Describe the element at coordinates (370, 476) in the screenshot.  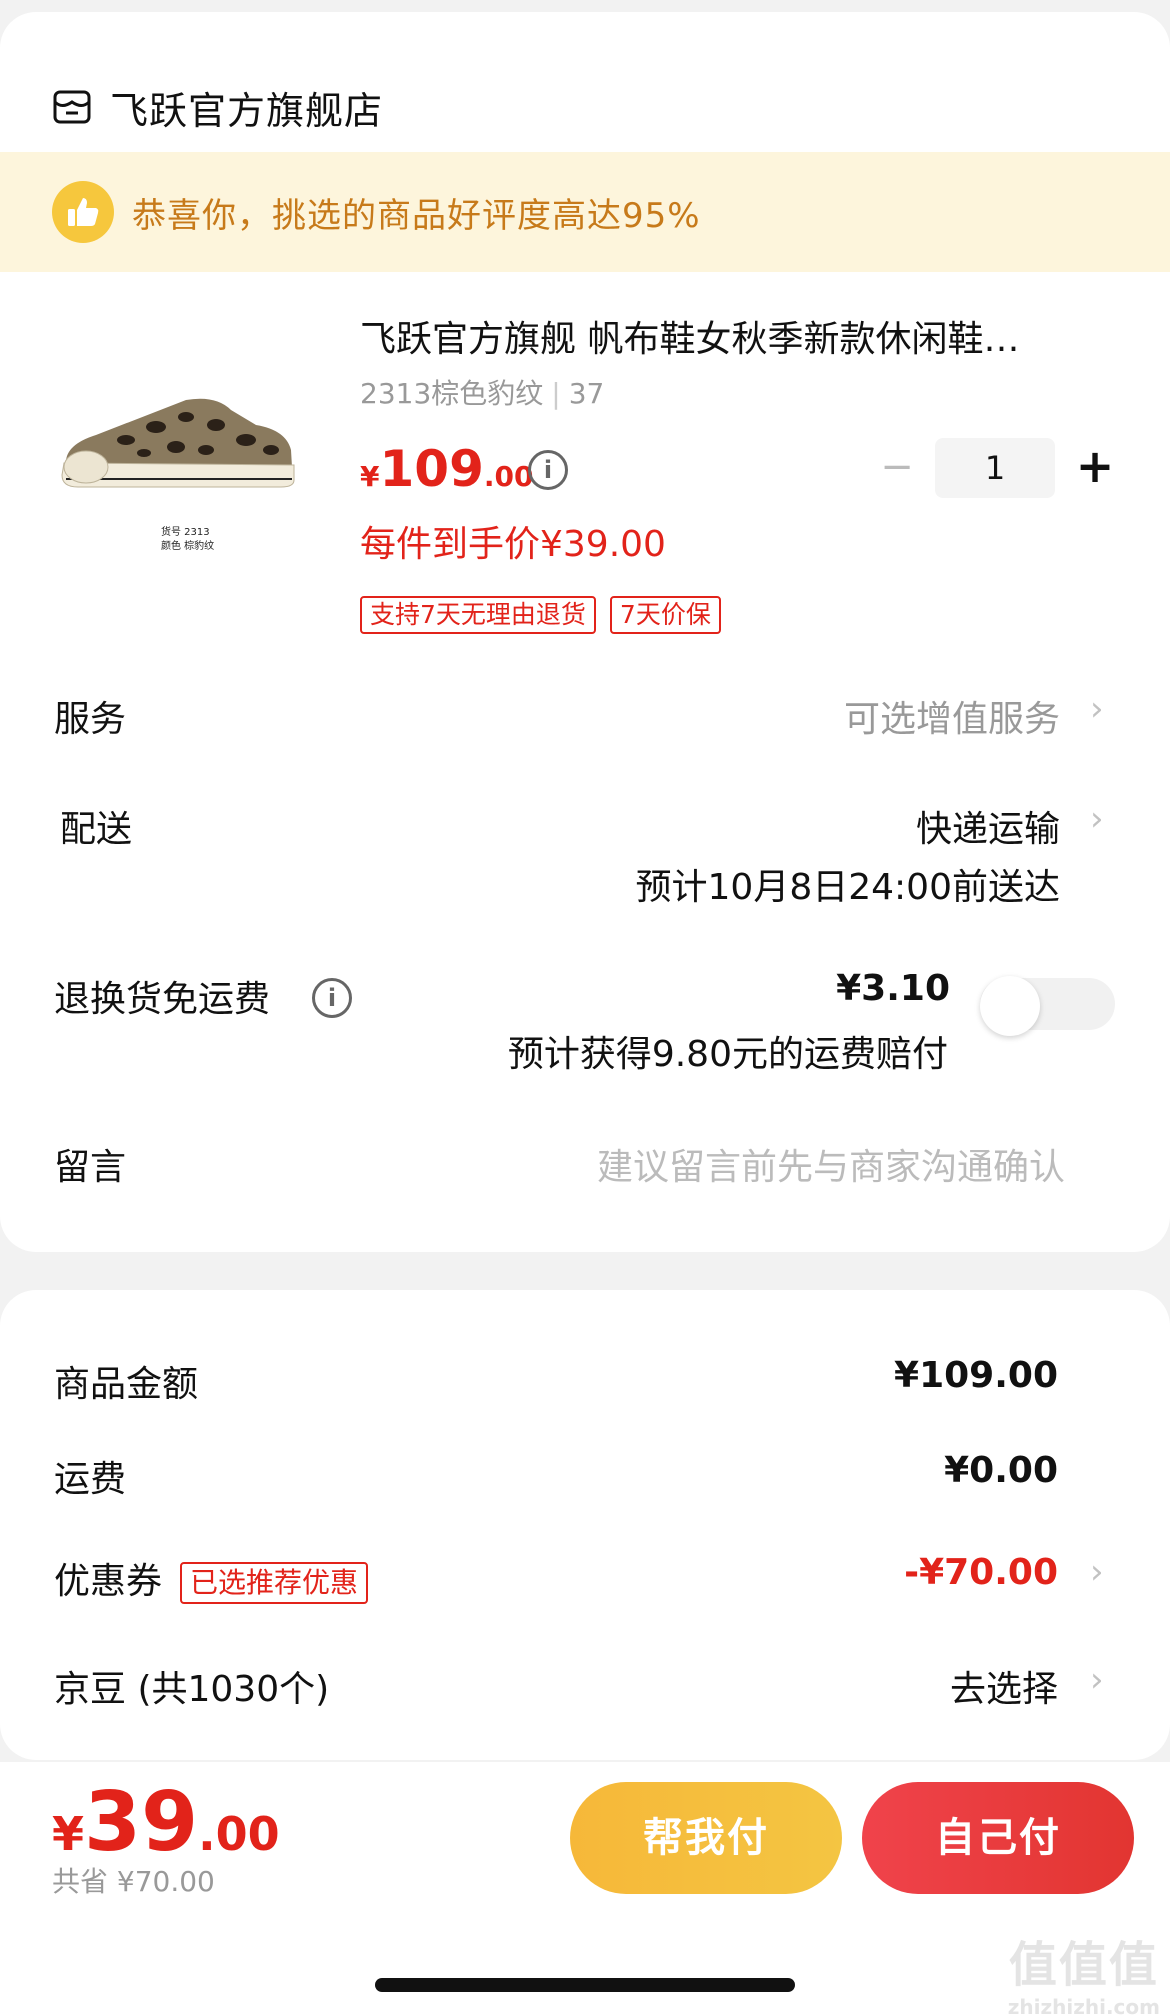
I see `price-currency: ¥` at that location.